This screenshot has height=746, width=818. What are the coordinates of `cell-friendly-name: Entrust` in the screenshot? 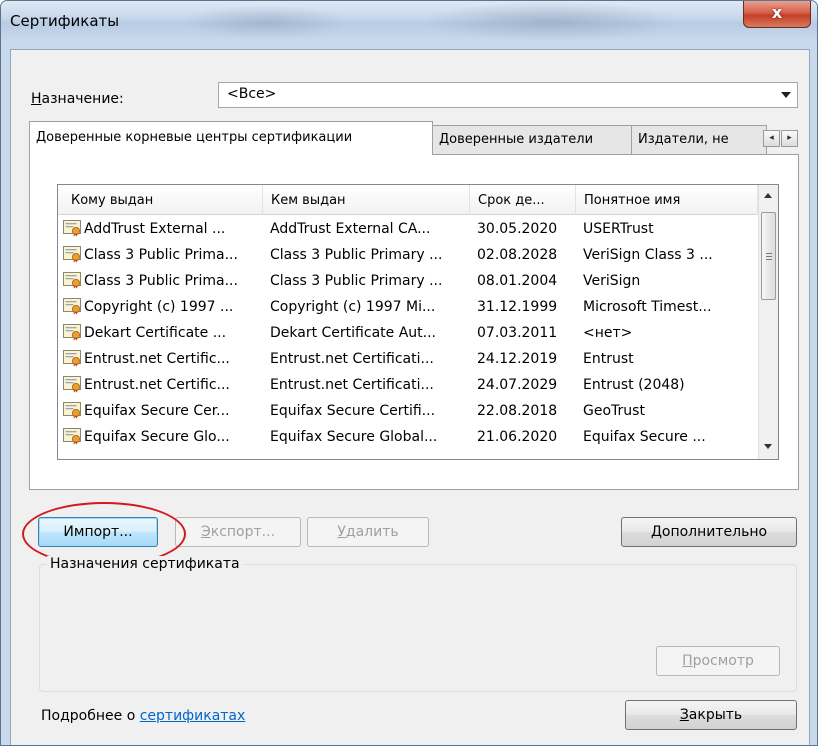 It's located at (608, 359).